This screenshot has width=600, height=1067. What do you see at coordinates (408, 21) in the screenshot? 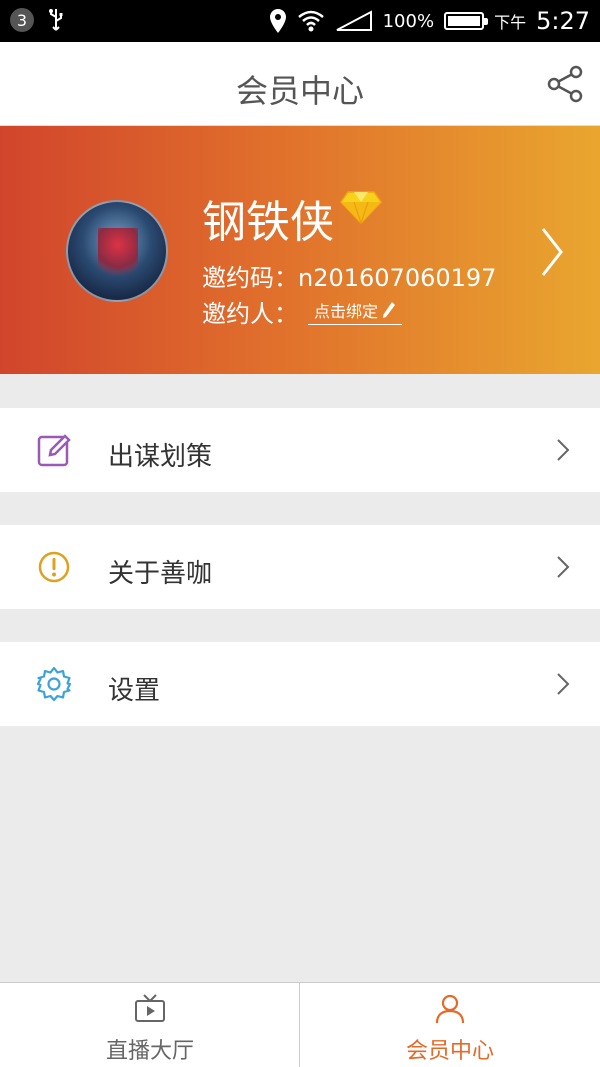
I see `battery-percent: 100%` at bounding box center [408, 21].